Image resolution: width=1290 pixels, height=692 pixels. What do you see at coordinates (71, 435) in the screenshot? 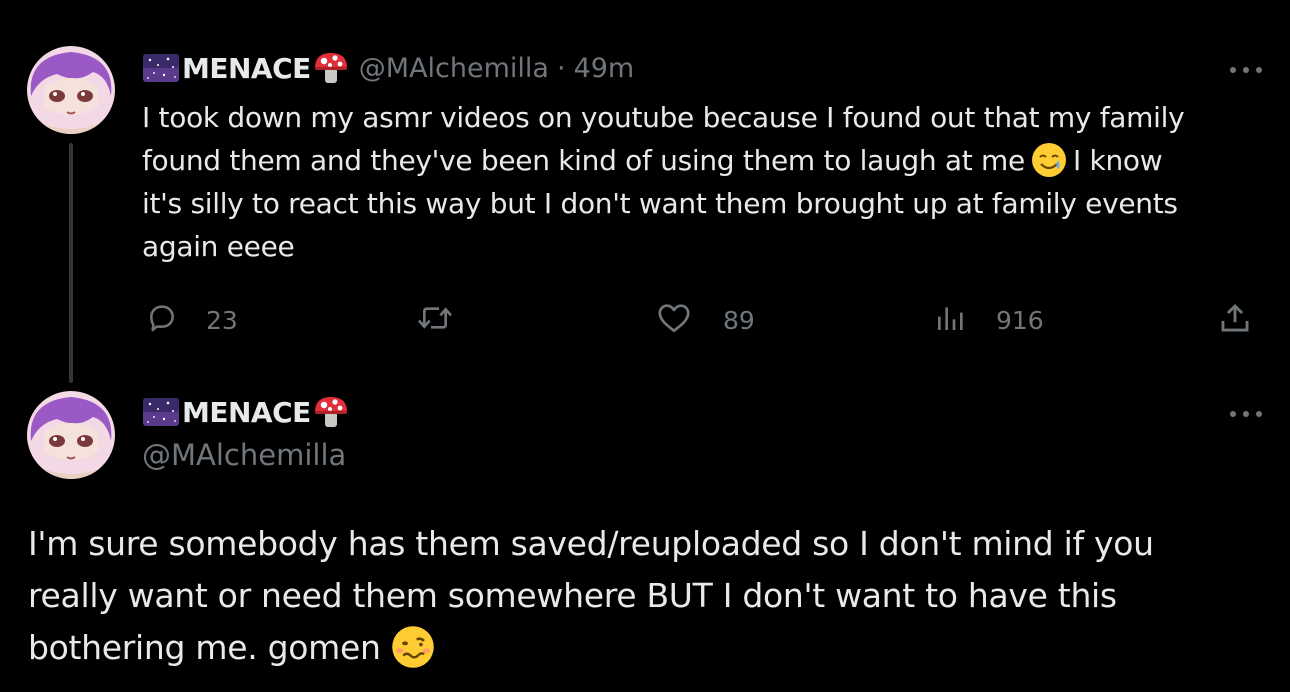
I see `reply-author-avatar` at bounding box center [71, 435].